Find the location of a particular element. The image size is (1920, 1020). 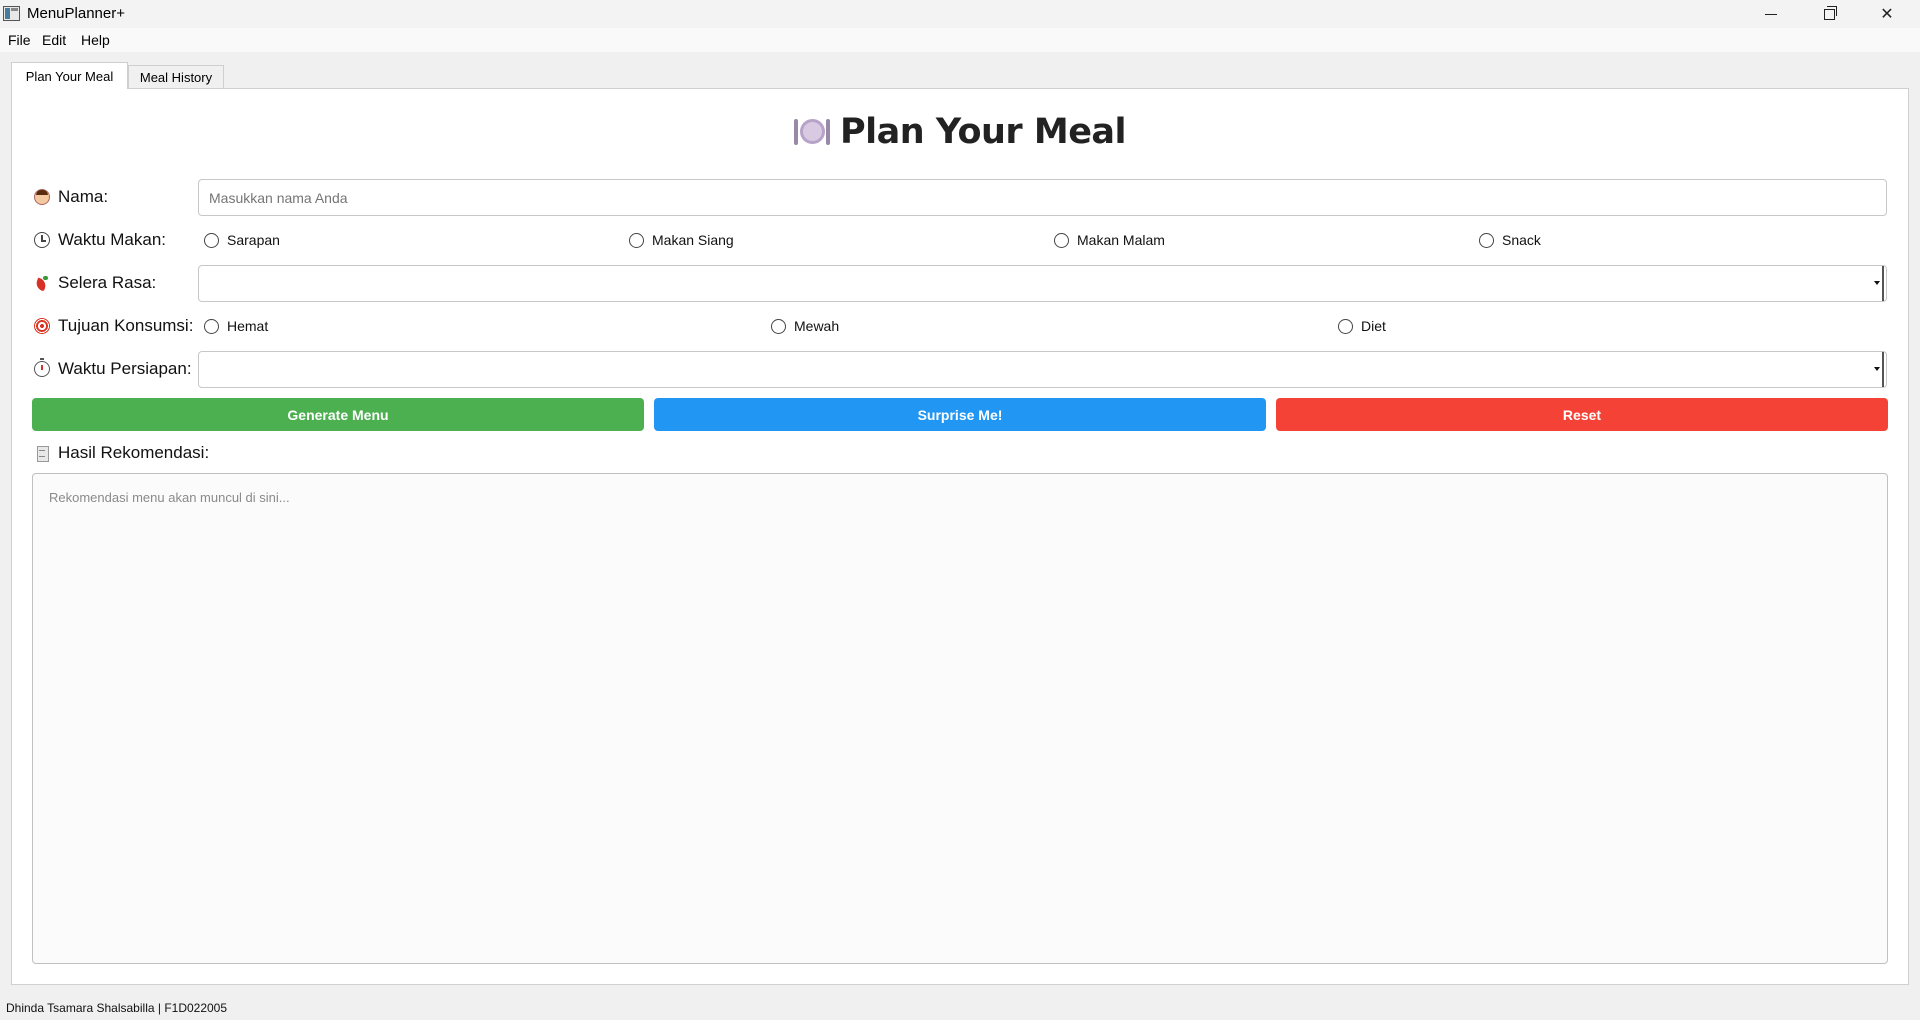

radio-sarapan: Sarapan is located at coordinates (242, 240).